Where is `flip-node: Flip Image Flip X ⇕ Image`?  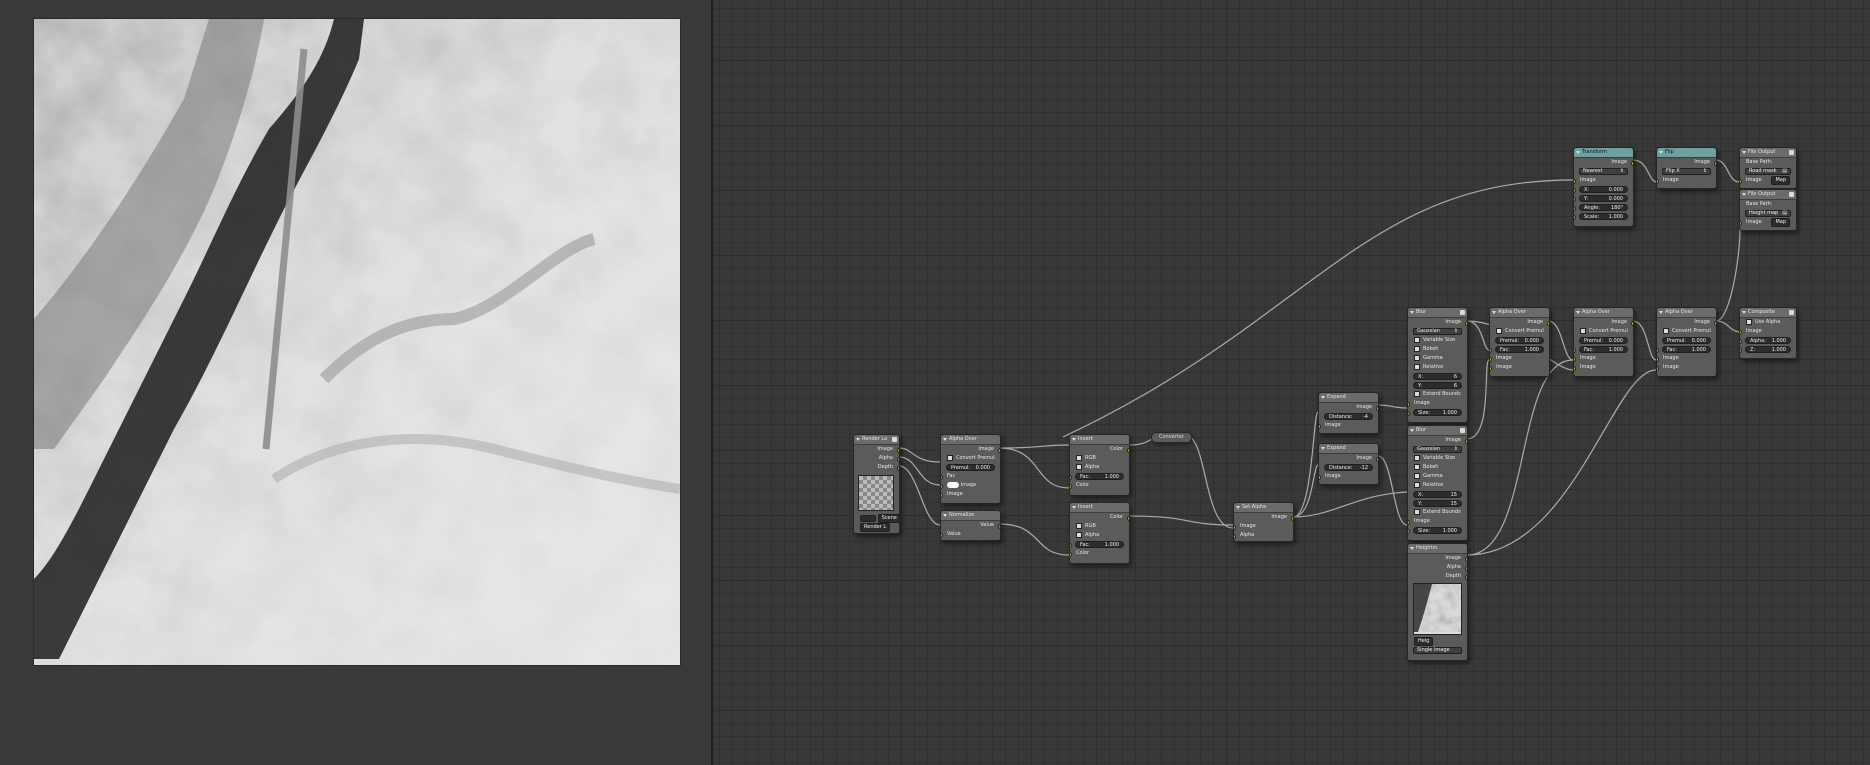
flip-node: Flip Image Flip X ⇕ Image is located at coordinates (1686, 168).